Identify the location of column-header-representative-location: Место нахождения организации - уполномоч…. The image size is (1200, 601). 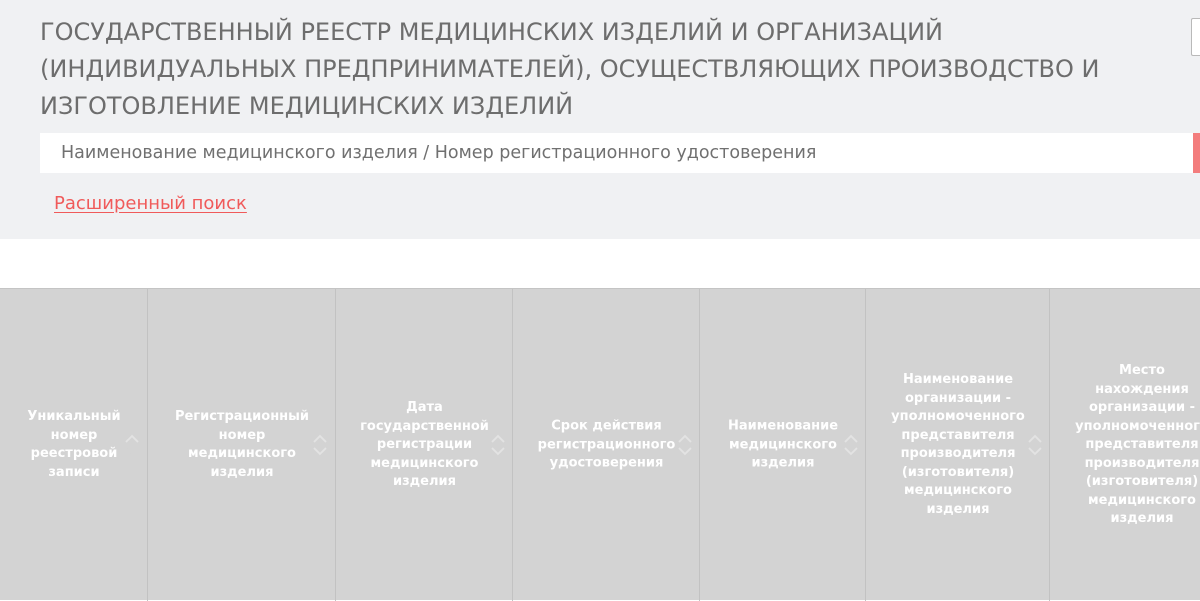
(1125, 445).